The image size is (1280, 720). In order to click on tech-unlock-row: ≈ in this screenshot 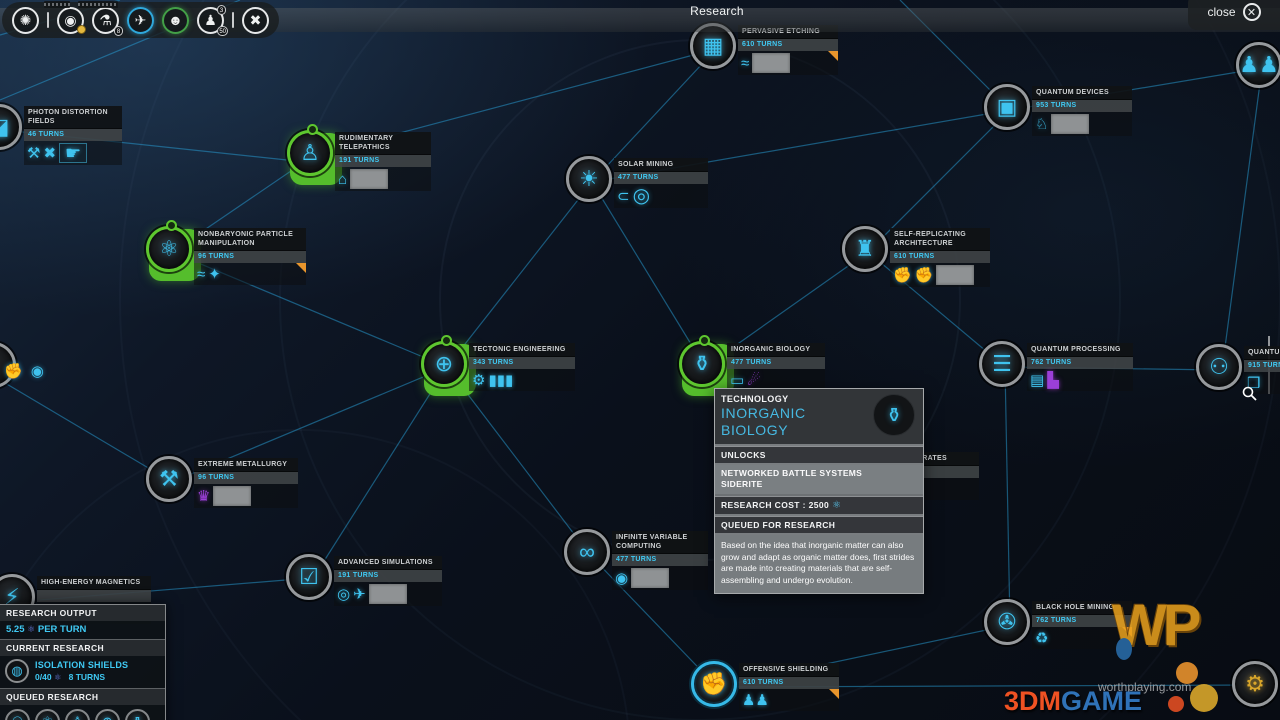, I will do `click(788, 63)`.